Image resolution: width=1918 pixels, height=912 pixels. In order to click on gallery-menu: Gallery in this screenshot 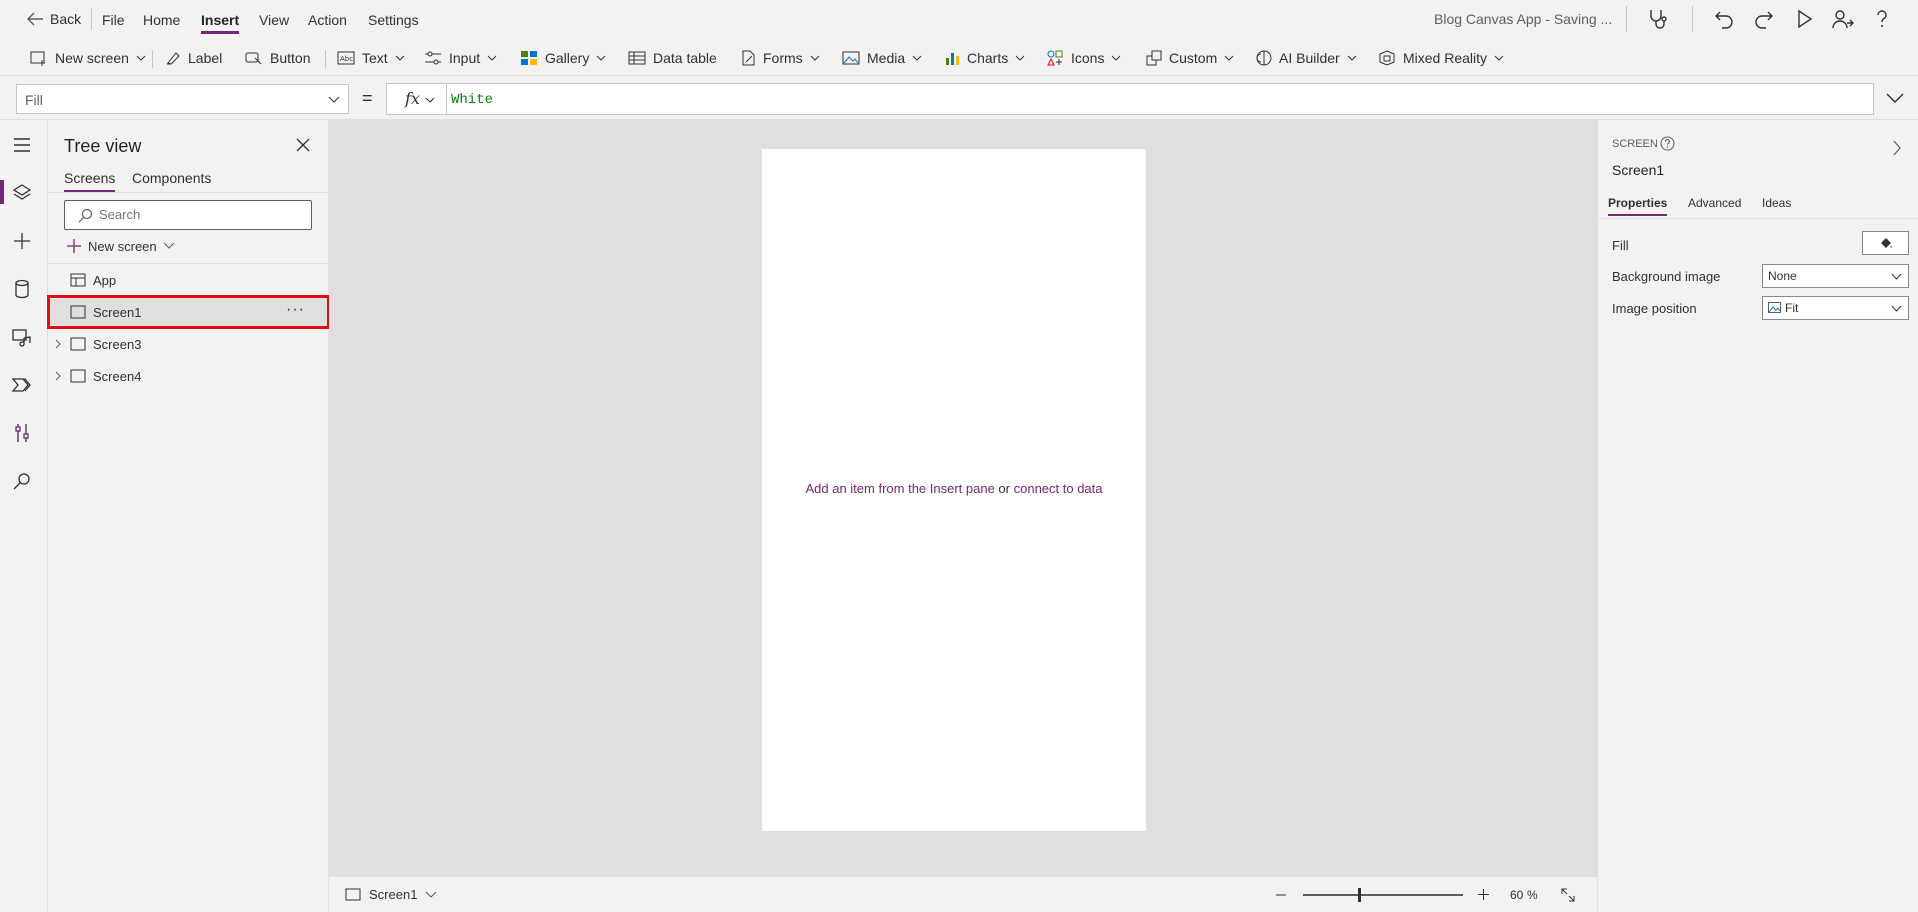, I will do `click(563, 58)`.